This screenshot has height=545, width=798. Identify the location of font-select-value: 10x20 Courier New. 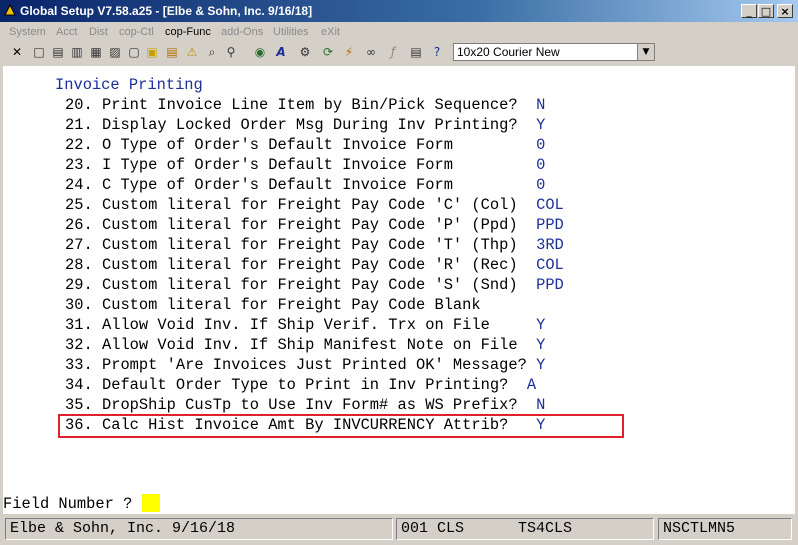
(508, 52).